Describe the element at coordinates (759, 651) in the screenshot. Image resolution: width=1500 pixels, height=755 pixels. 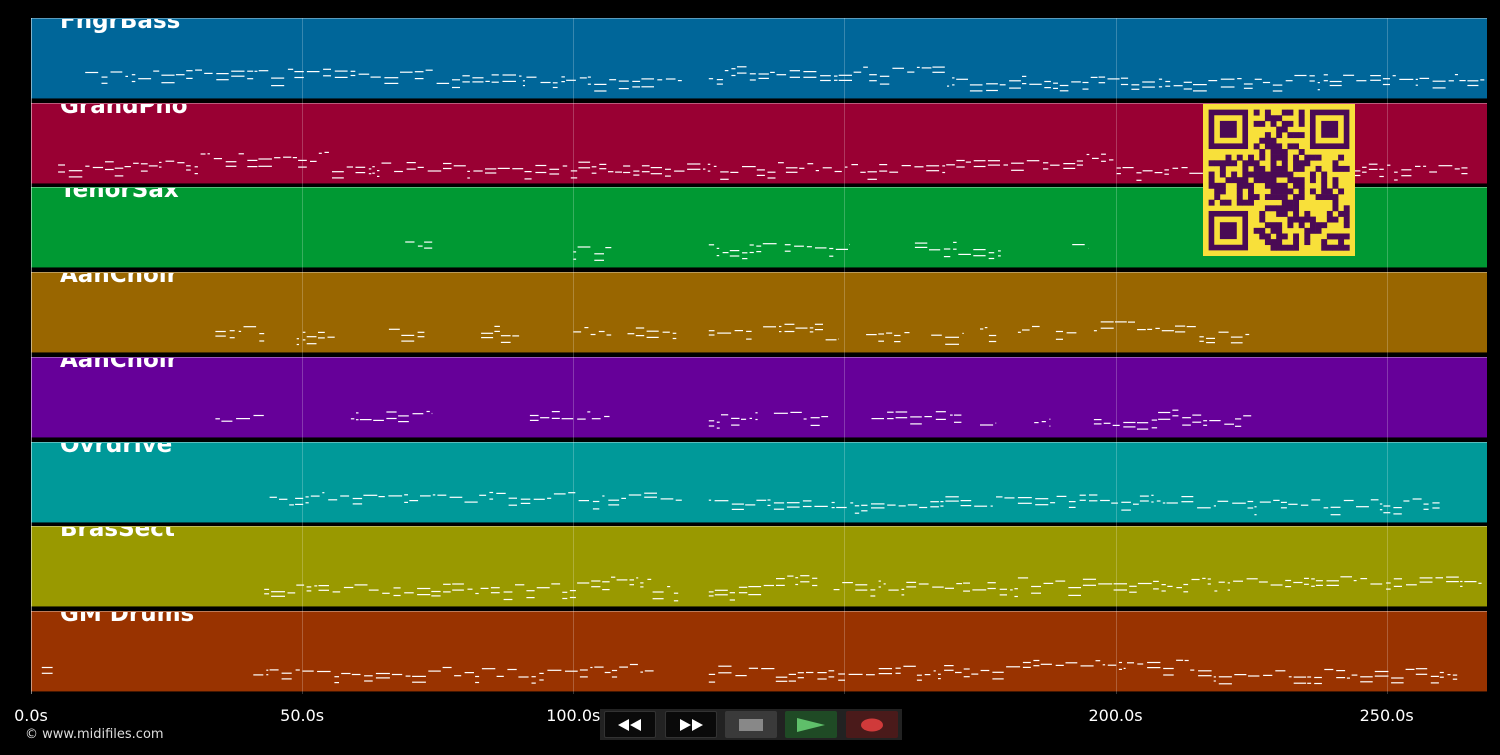
I see `track-lane: GM Drums` at that location.